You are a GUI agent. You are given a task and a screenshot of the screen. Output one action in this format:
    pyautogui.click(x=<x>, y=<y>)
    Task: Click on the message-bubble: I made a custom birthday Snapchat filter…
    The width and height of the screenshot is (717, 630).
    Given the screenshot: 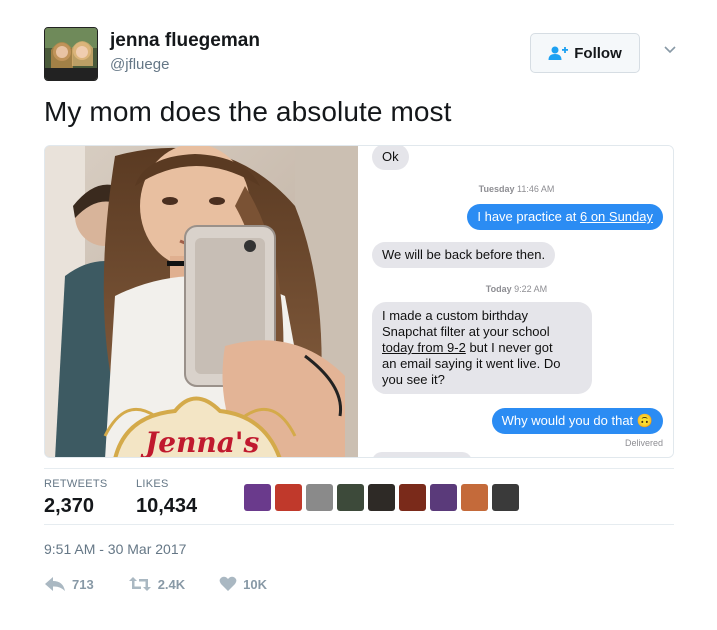 What is the action you would take?
    pyautogui.click(x=482, y=348)
    